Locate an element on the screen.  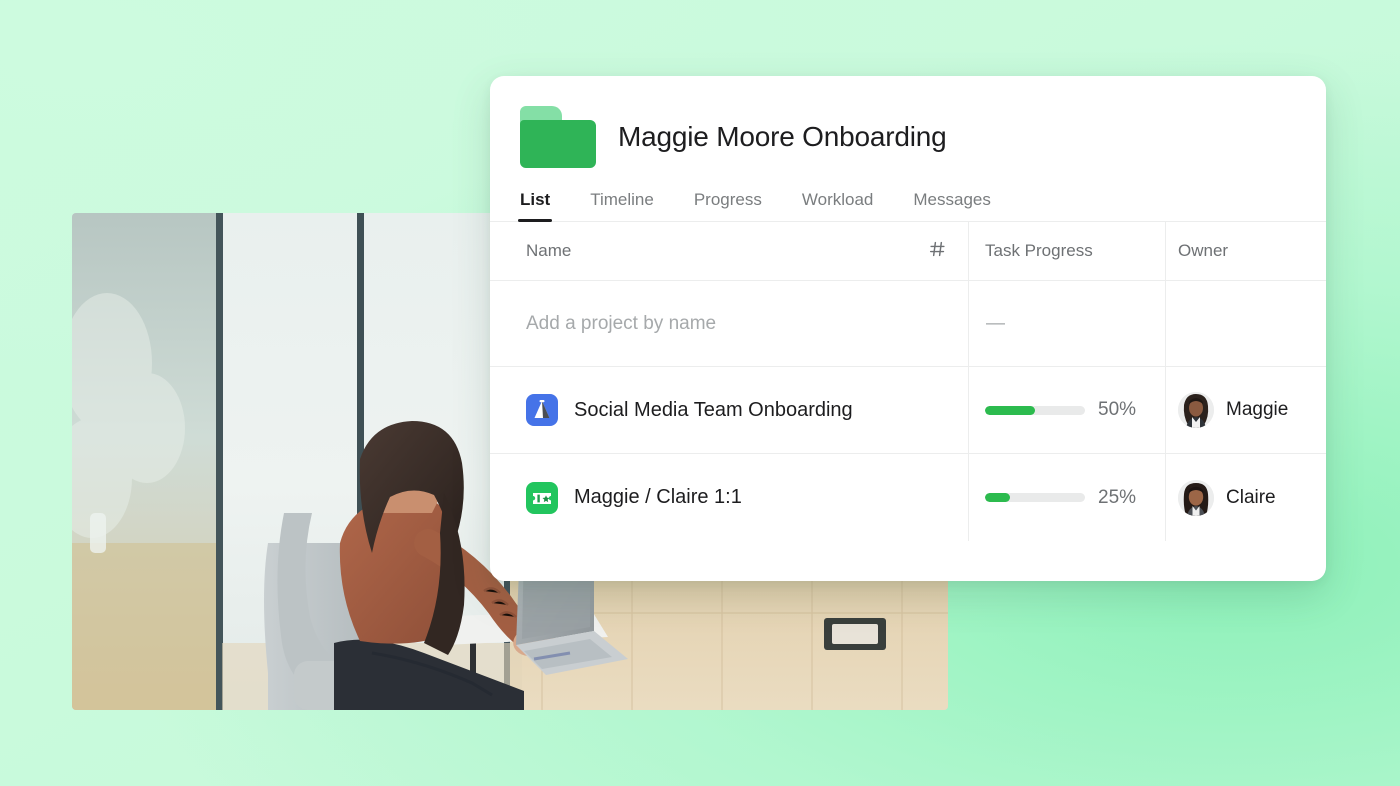
project-progress-cell: 25% is located at coordinates (1066, 497).